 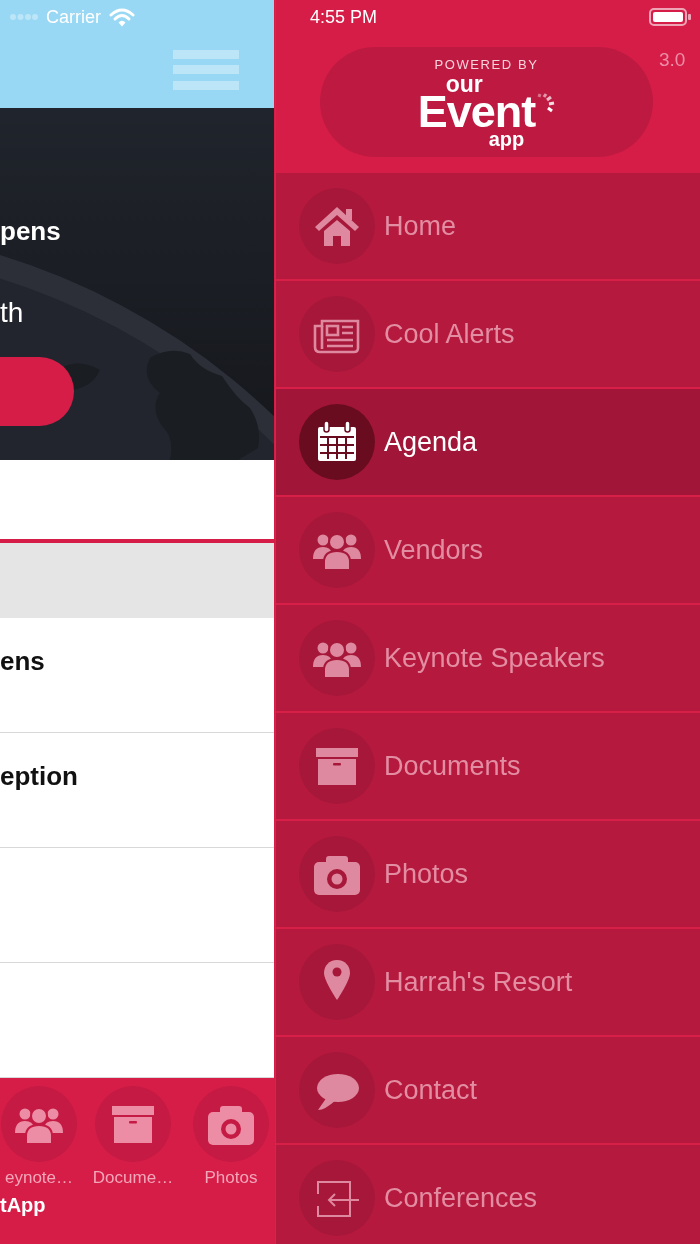 What do you see at coordinates (488, 443) in the screenshot?
I see `menu-item: Agenda` at bounding box center [488, 443].